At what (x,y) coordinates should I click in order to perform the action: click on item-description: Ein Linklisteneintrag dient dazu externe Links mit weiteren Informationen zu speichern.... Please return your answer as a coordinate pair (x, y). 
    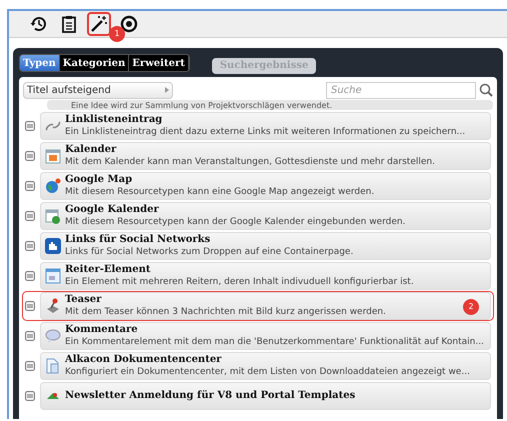
    Looking at the image, I should click on (265, 132).